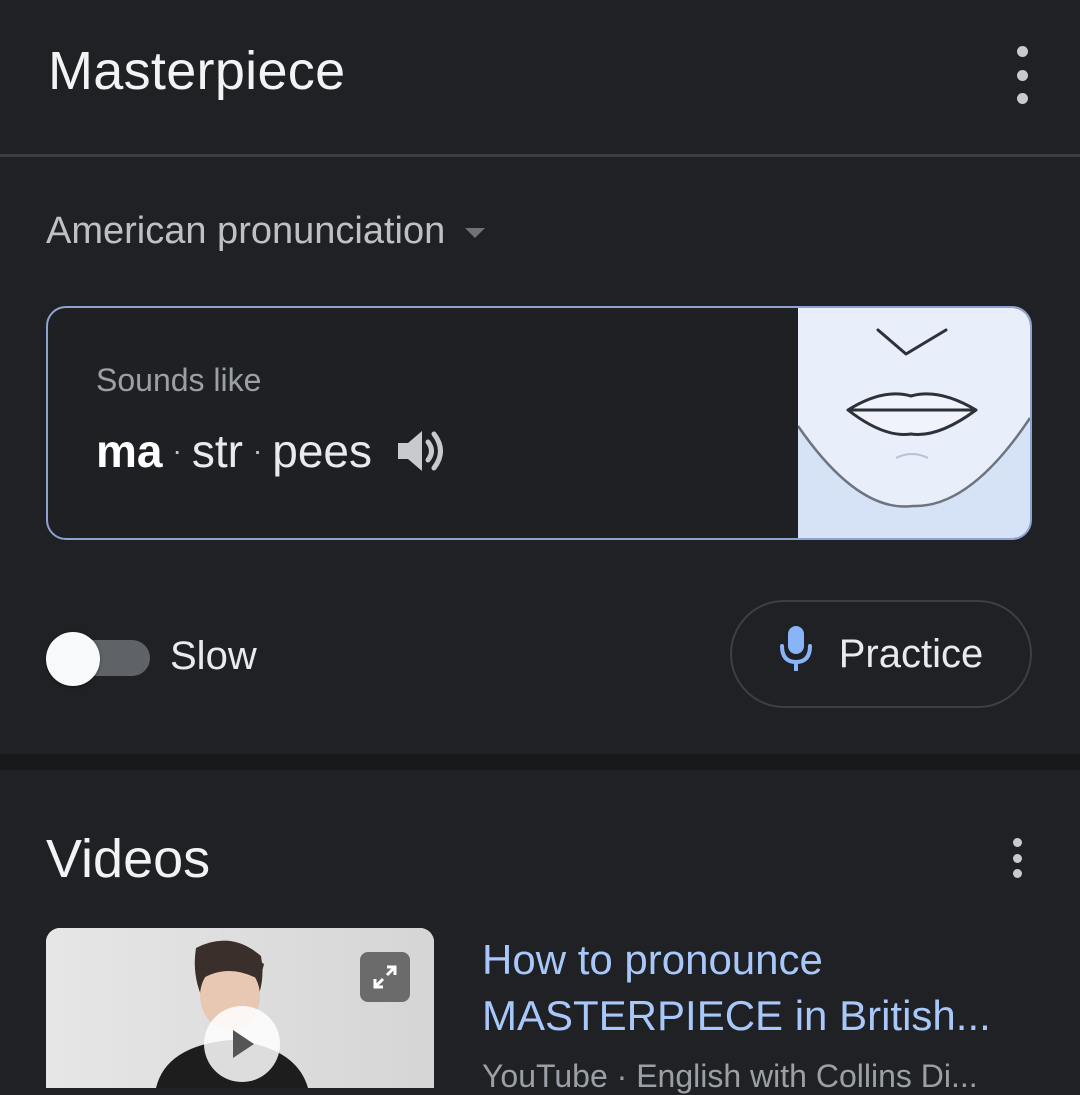 Image resolution: width=1080 pixels, height=1095 pixels. Describe the element at coordinates (128, 859) in the screenshot. I see `videos-heading: Videos` at that location.